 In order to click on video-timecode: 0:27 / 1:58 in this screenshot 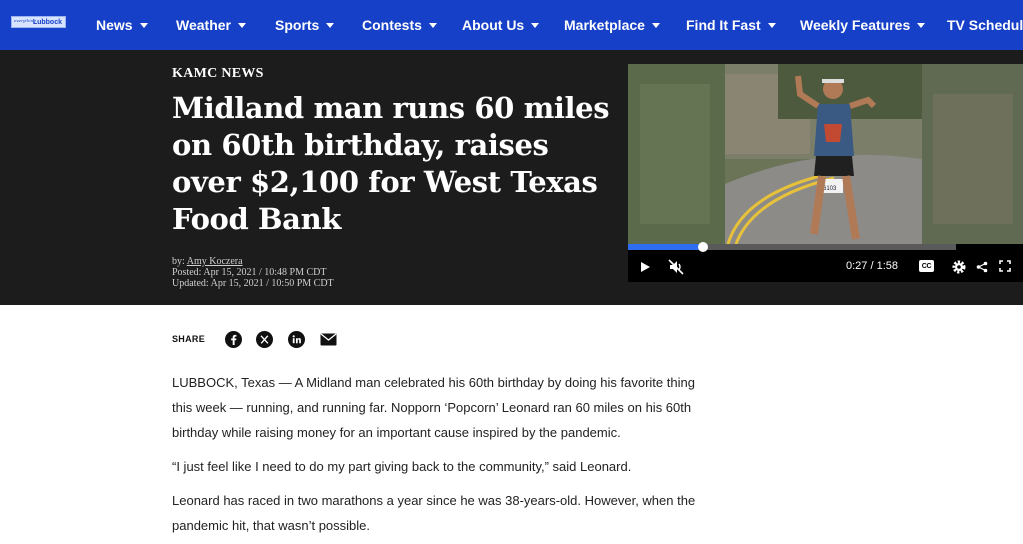, I will do `click(872, 266)`.